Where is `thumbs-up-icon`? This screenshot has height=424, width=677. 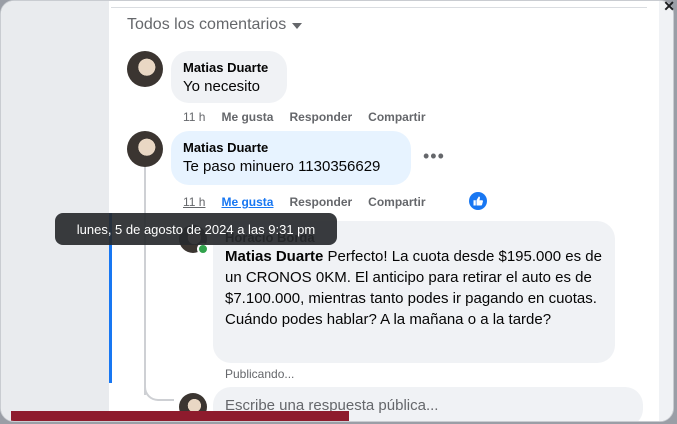 thumbs-up-icon is located at coordinates (478, 201).